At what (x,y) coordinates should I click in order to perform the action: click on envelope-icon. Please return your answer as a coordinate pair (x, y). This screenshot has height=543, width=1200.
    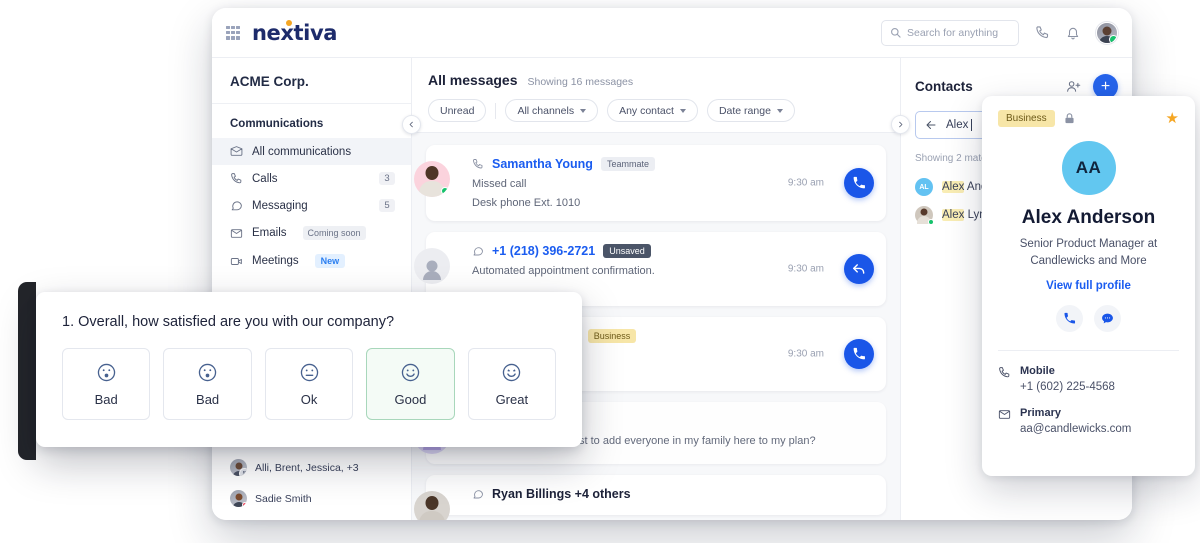
    Looking at the image, I should click on (236, 233).